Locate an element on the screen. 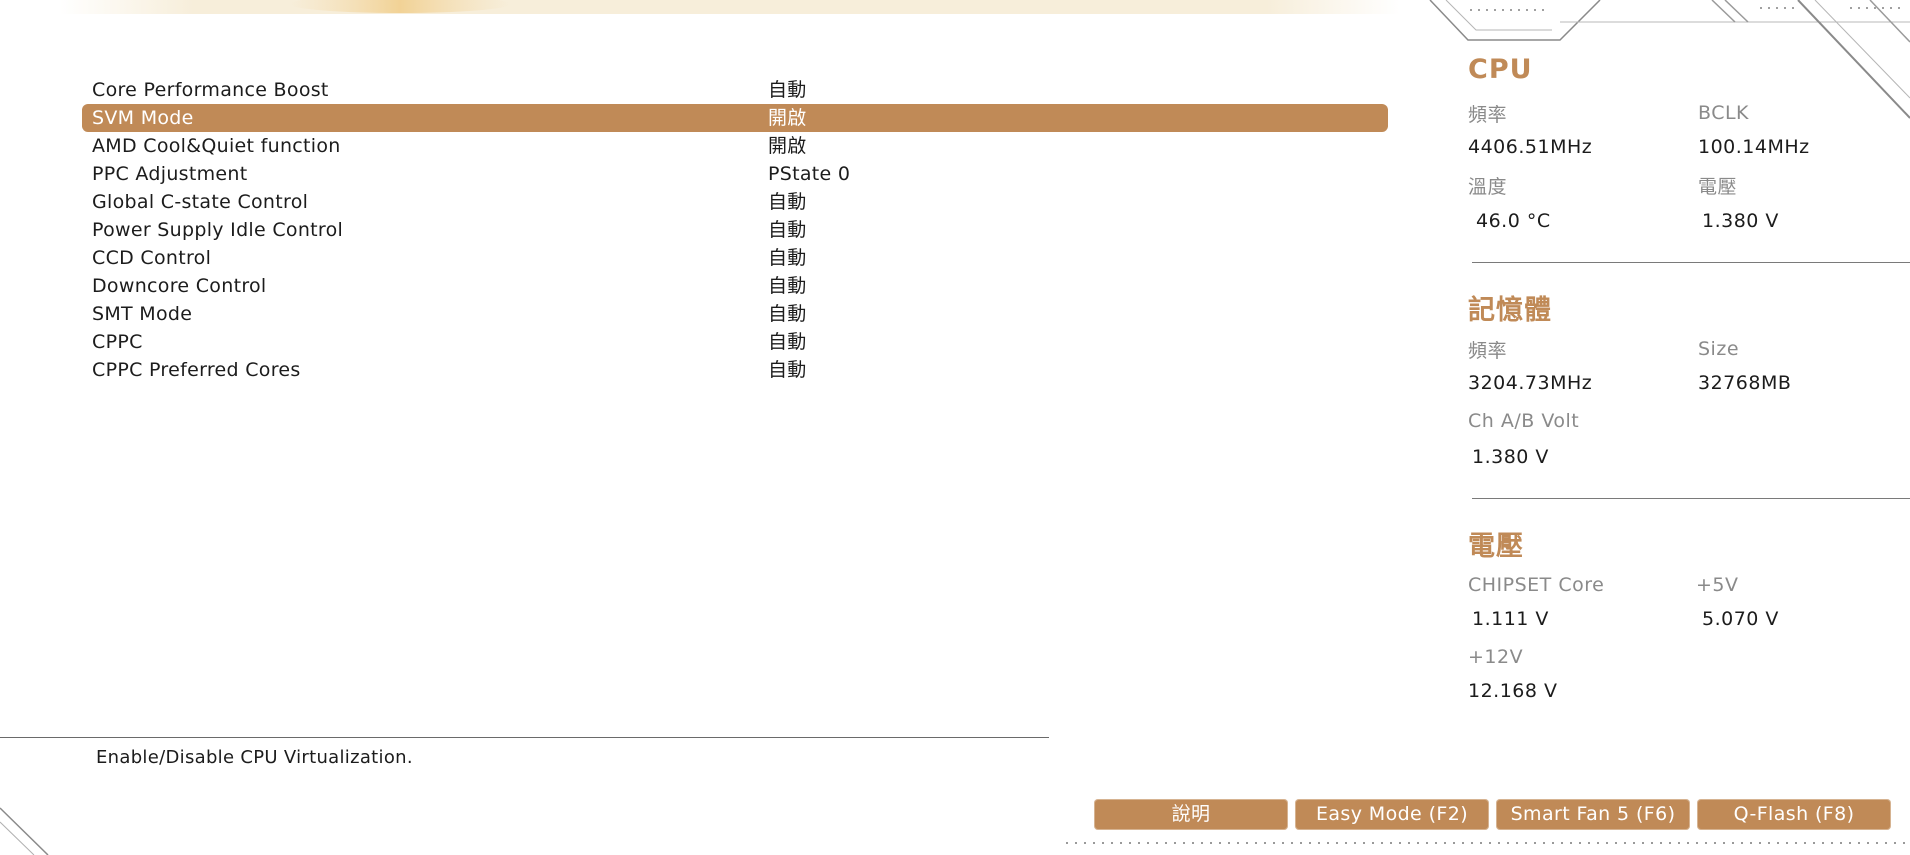 Image resolution: width=1910 pixels, height=855 pixels. setting-label: Power Supply Idle Control is located at coordinates (218, 230).